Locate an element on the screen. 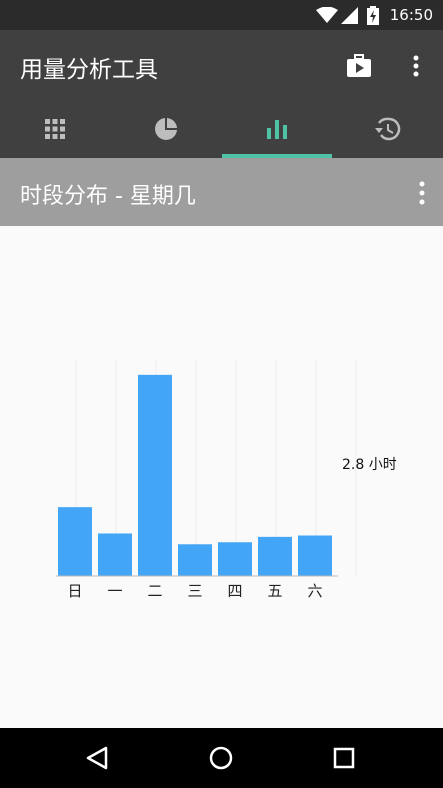 The image size is (443, 788). status-time: 16:50 is located at coordinates (411, 15).